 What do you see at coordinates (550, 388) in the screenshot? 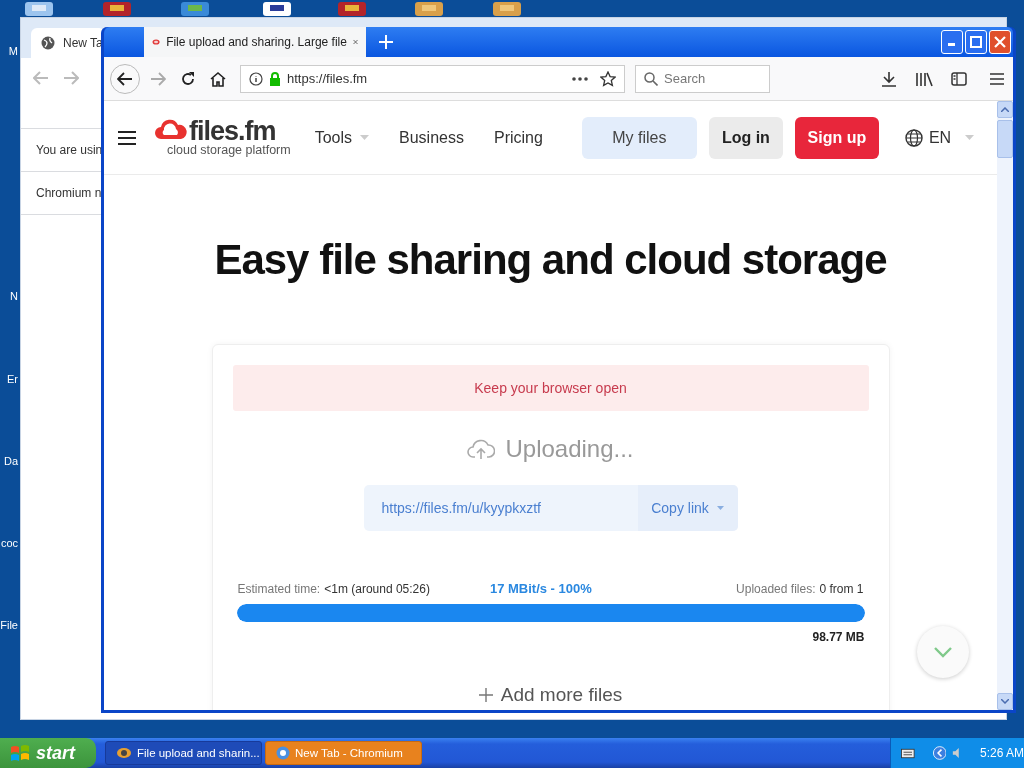
I see `notice-banner: Keep your browser open` at bounding box center [550, 388].